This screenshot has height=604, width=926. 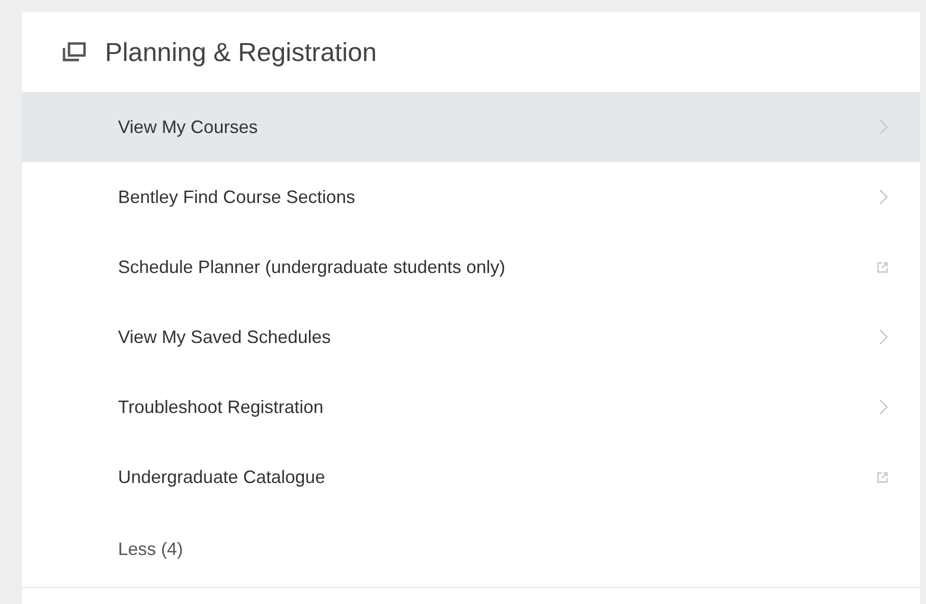 What do you see at coordinates (471, 407) in the screenshot?
I see `menu-item: Troubleshoot Registration` at bounding box center [471, 407].